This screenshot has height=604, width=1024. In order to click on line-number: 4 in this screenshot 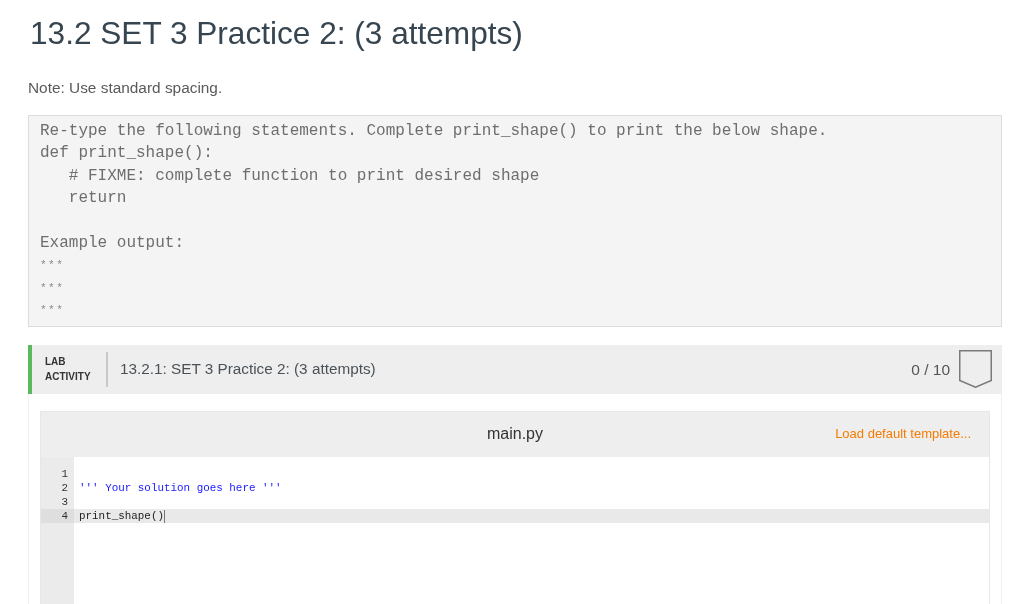, I will do `click(57, 515)`.